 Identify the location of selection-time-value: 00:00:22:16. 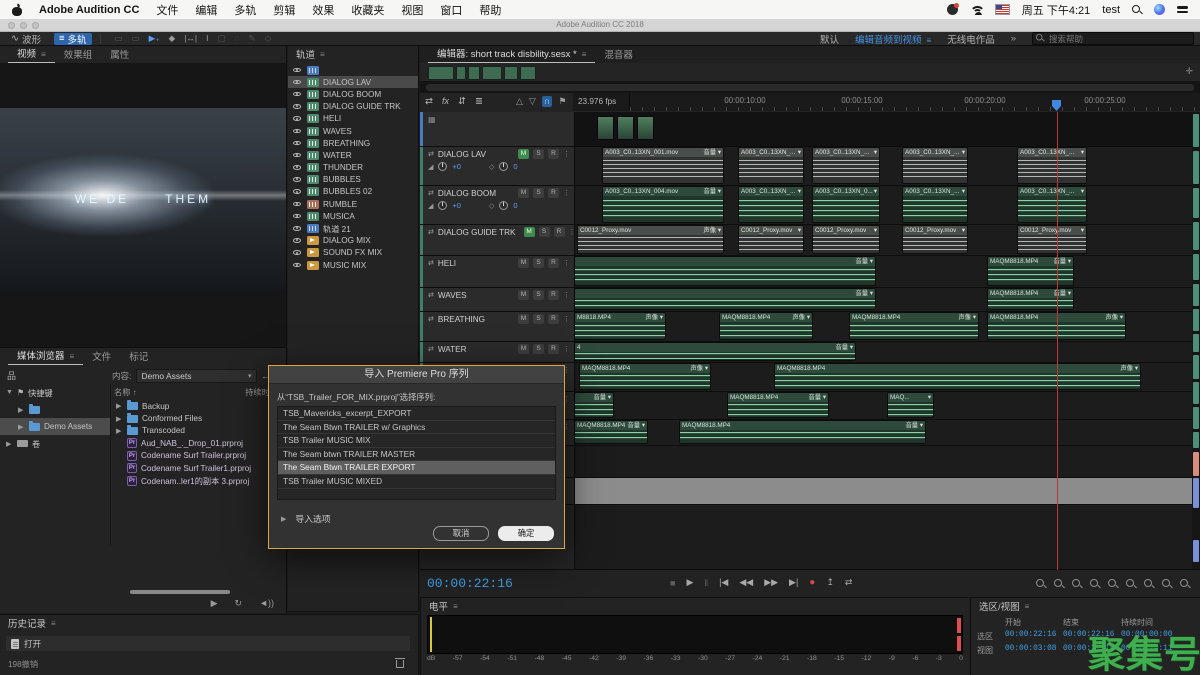
(1034, 636).